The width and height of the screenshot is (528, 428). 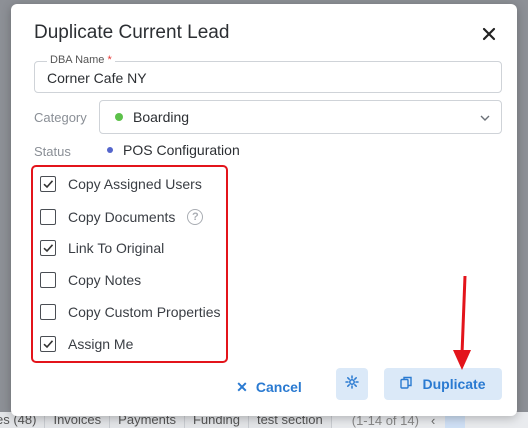 I want to click on help-icon: ?, so click(x=195, y=217).